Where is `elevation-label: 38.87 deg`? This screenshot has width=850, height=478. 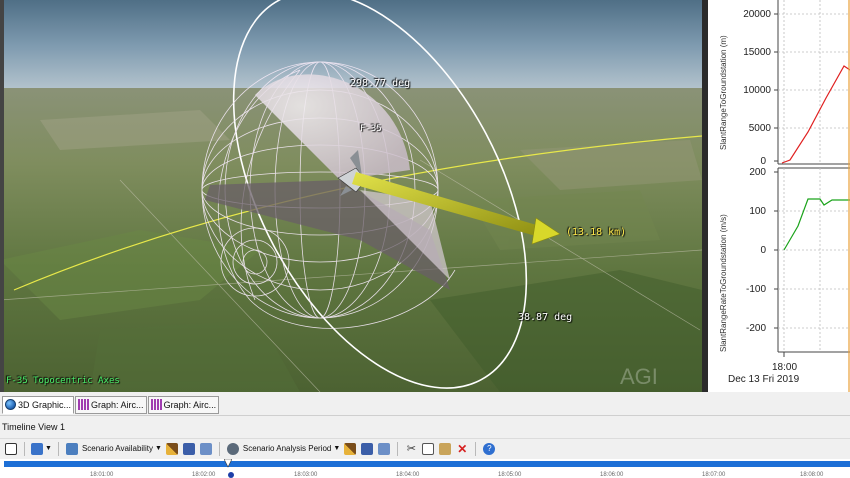 elevation-label: 38.87 deg is located at coordinates (545, 317).